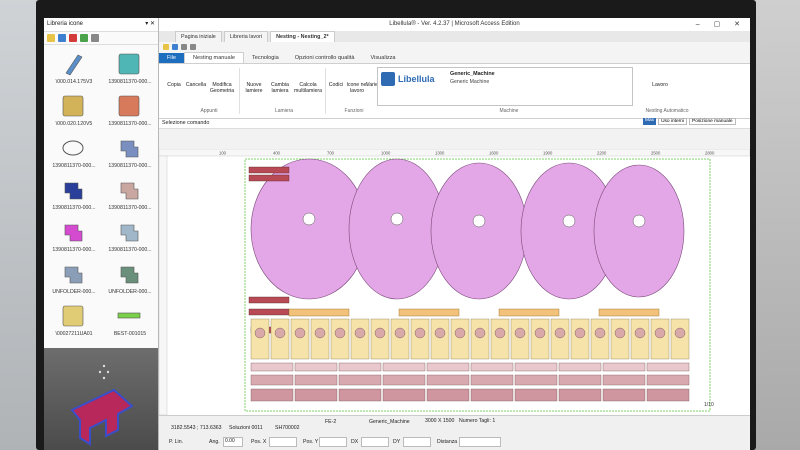 The image size is (800, 450). I want to click on delete-icon, so click(73, 38).